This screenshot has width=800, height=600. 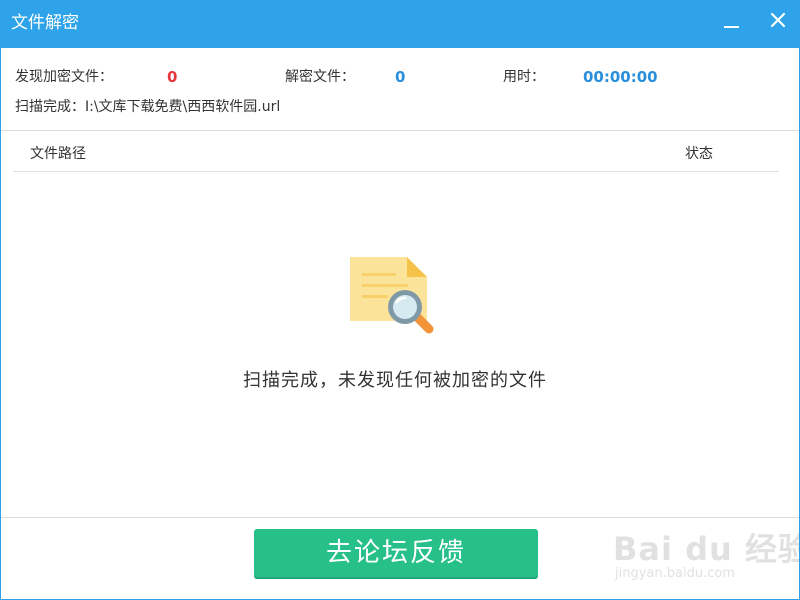 I want to click on baidu-jingyan-watermark: Bai du 经验 jingyan.baidu.com, so click(x=706, y=554).